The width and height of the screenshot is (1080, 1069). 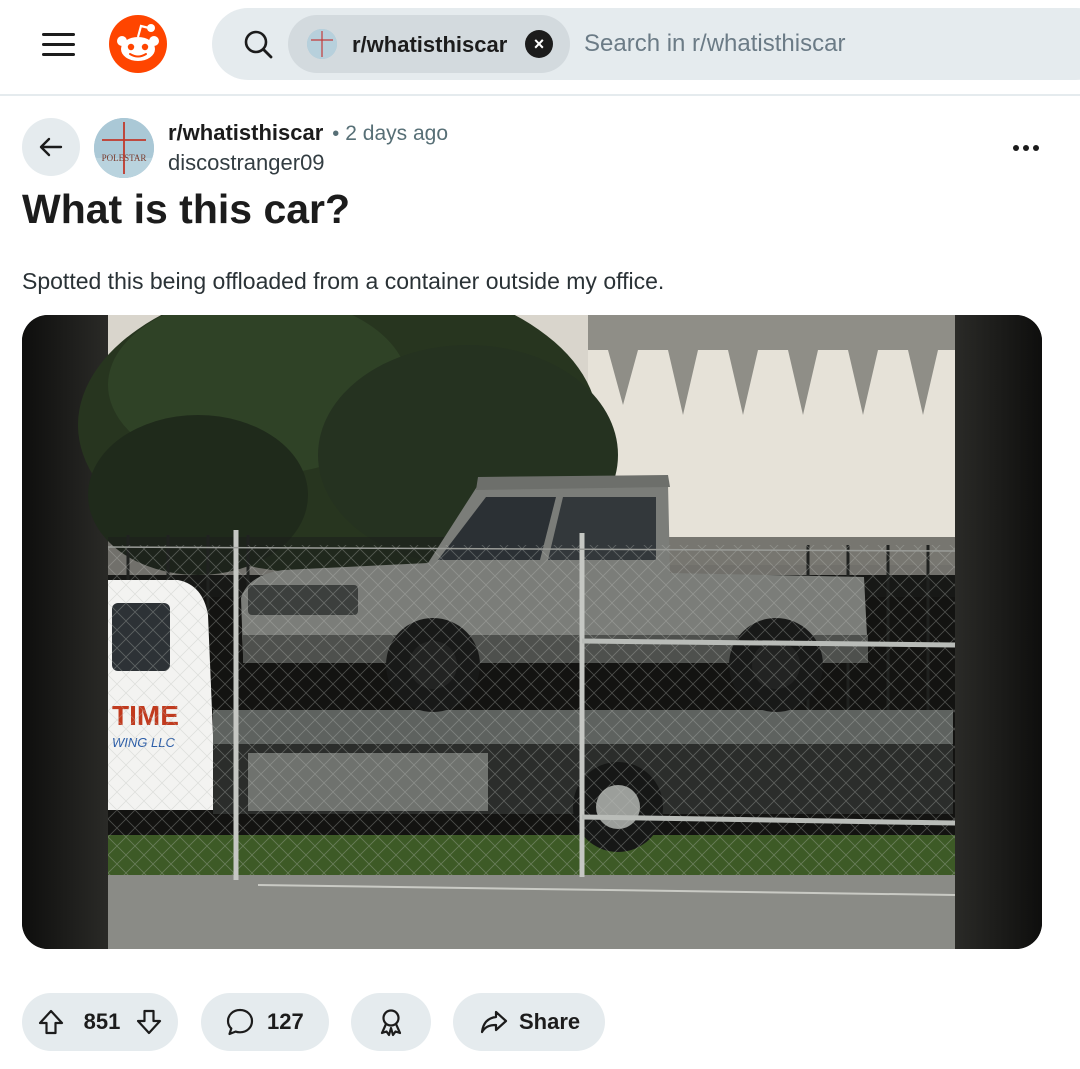 I want to click on scope-chip-label: r/whatisthiscar, so click(x=430, y=44).